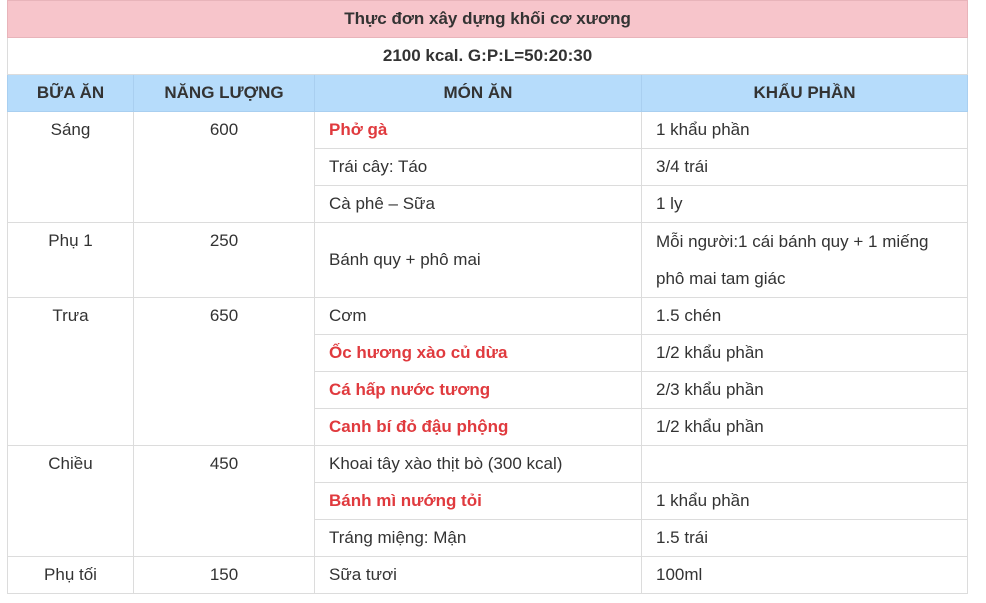 The height and width of the screenshot is (603, 986). Describe the element at coordinates (224, 260) in the screenshot. I see `meal-energy-cell: 250` at that location.